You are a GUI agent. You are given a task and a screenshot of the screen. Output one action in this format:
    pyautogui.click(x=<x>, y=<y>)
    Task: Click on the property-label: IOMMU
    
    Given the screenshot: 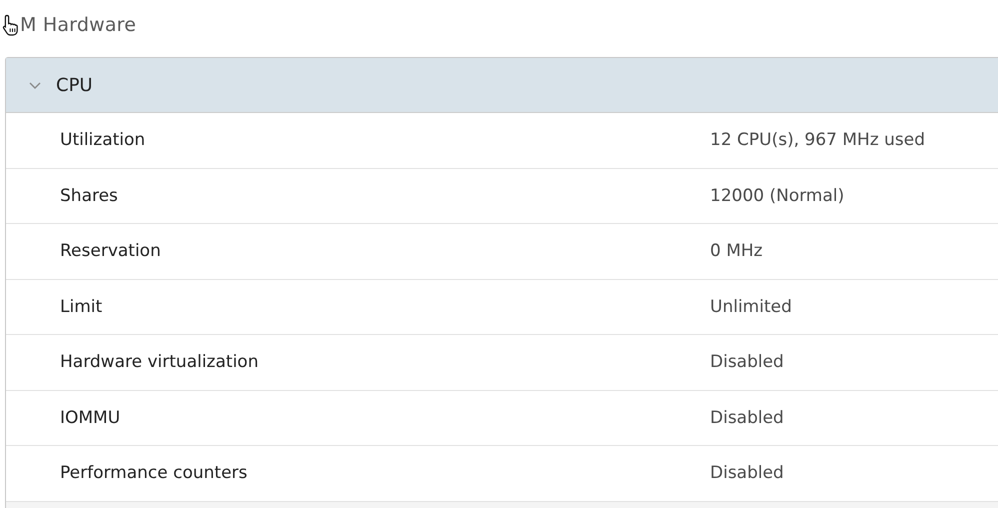 What is the action you would take?
    pyautogui.click(x=91, y=418)
    